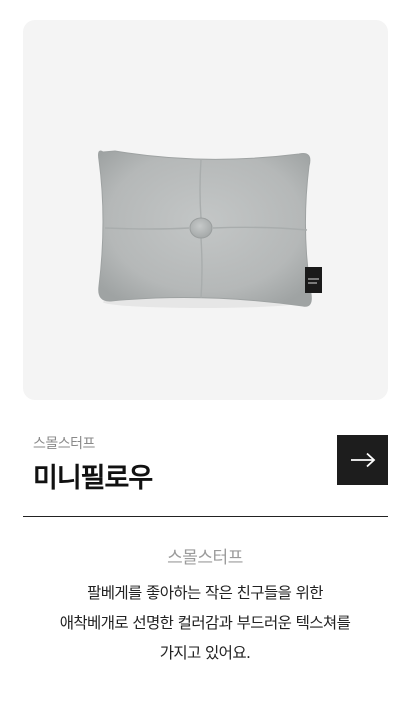 This screenshot has width=410, height=713. Describe the element at coordinates (205, 516) in the screenshot. I see `section-divider` at that location.